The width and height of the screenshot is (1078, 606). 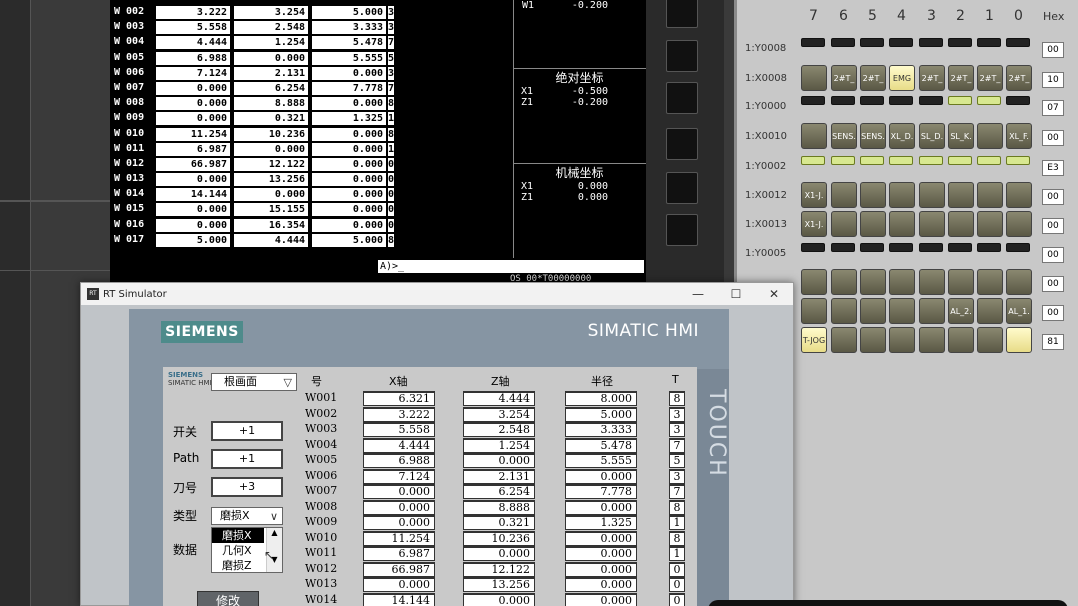 What do you see at coordinates (399, 460) in the screenshot?
I see `offset-x-cell: 6.988` at bounding box center [399, 460].